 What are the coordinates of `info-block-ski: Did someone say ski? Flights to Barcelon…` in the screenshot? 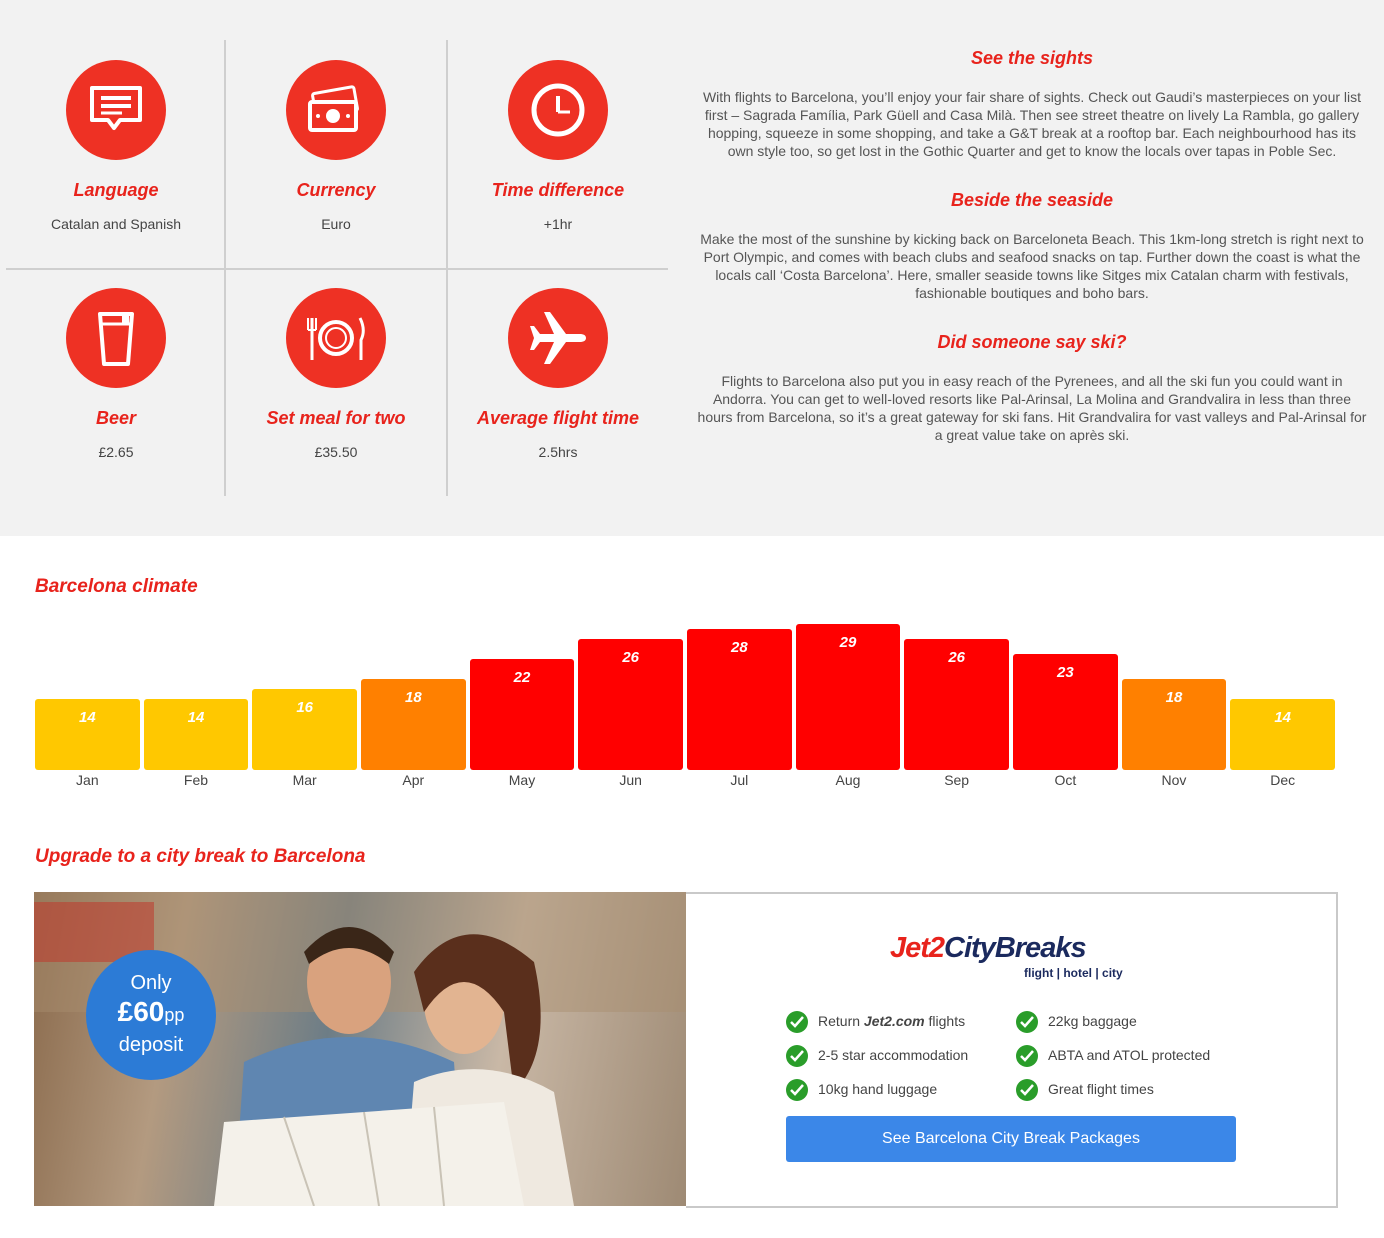 It's located at (1032, 388).